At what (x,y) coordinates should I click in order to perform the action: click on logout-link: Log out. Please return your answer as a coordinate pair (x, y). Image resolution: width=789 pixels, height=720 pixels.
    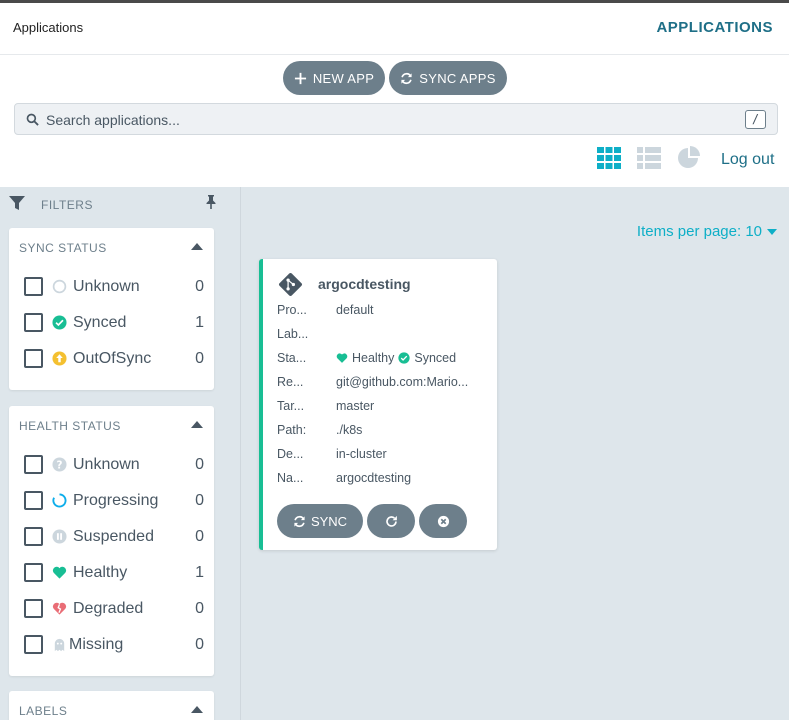
    Looking at the image, I should click on (747, 160).